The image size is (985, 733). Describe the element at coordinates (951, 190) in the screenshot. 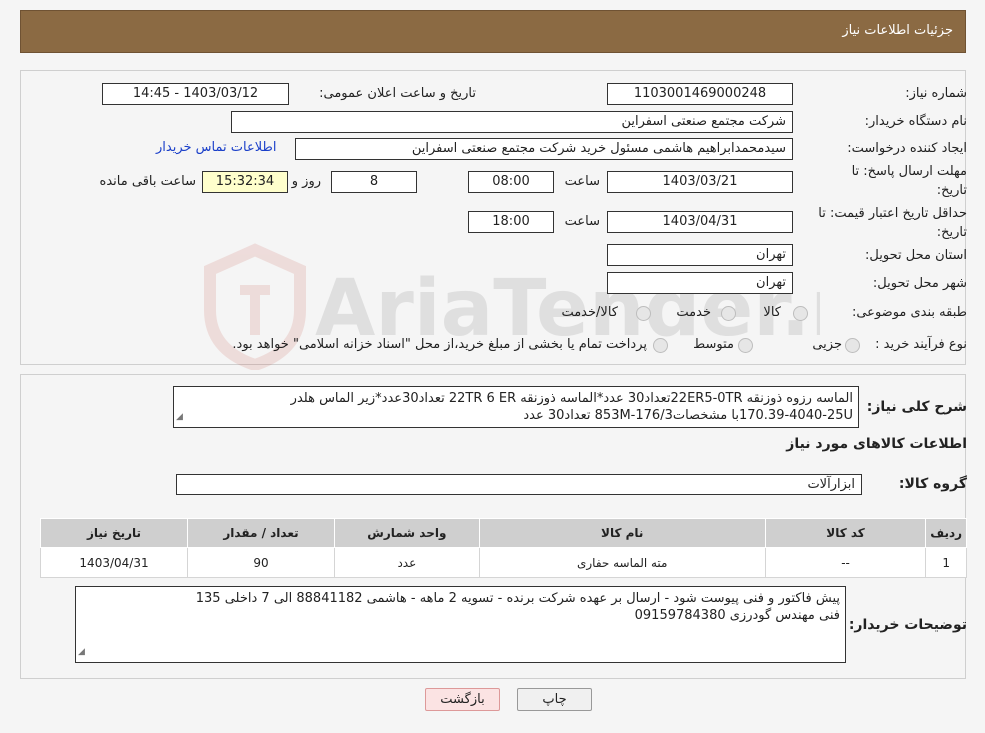

I see `reply-deadline-label-2: تاریخ:` at that location.